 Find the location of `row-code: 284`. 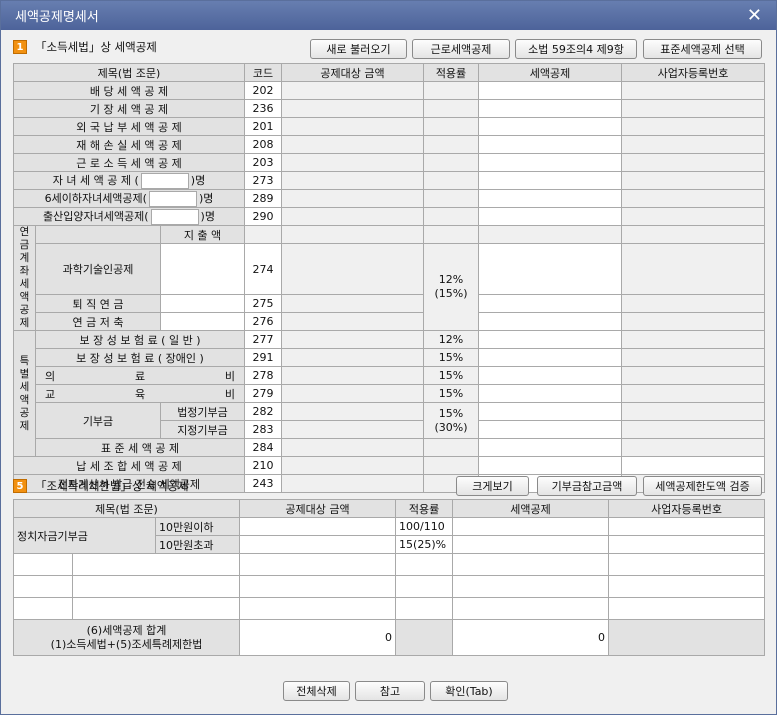

row-code: 284 is located at coordinates (263, 447).